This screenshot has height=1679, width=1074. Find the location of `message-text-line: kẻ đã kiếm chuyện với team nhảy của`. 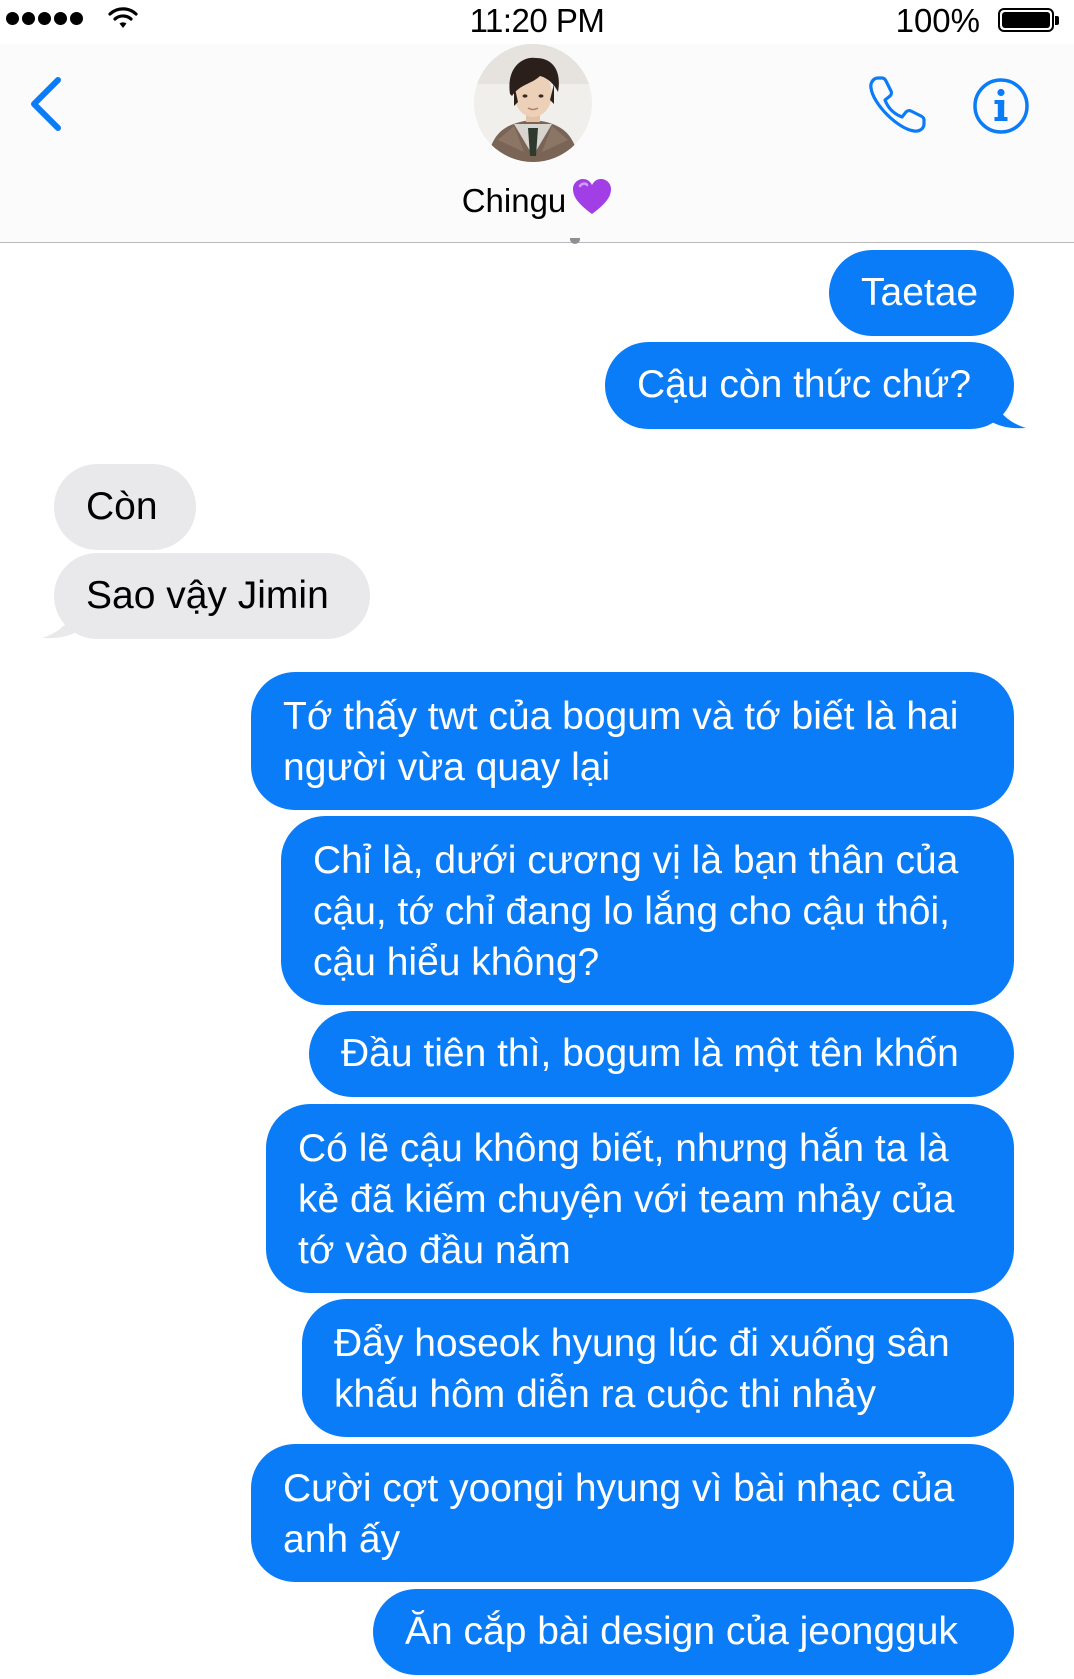

message-text-line: kẻ đã kiếm chuyện với team nhảy của is located at coordinates (626, 1199).